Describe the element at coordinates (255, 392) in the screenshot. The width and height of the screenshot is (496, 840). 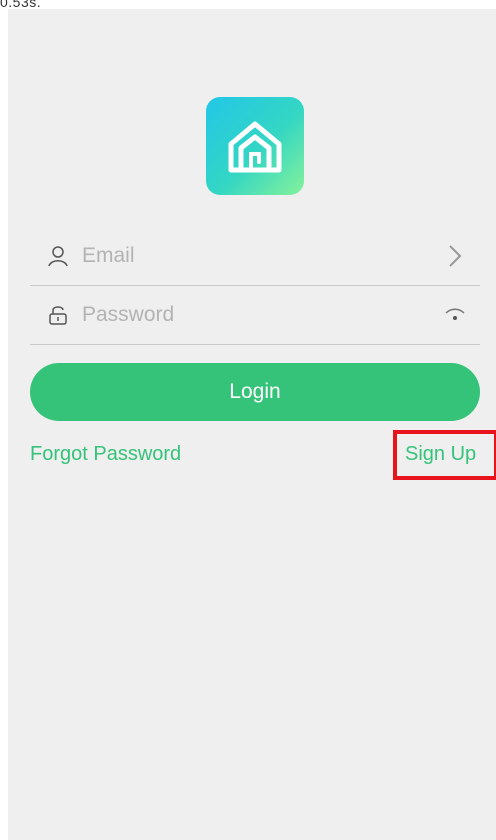
I see `login-button: Login` at that location.